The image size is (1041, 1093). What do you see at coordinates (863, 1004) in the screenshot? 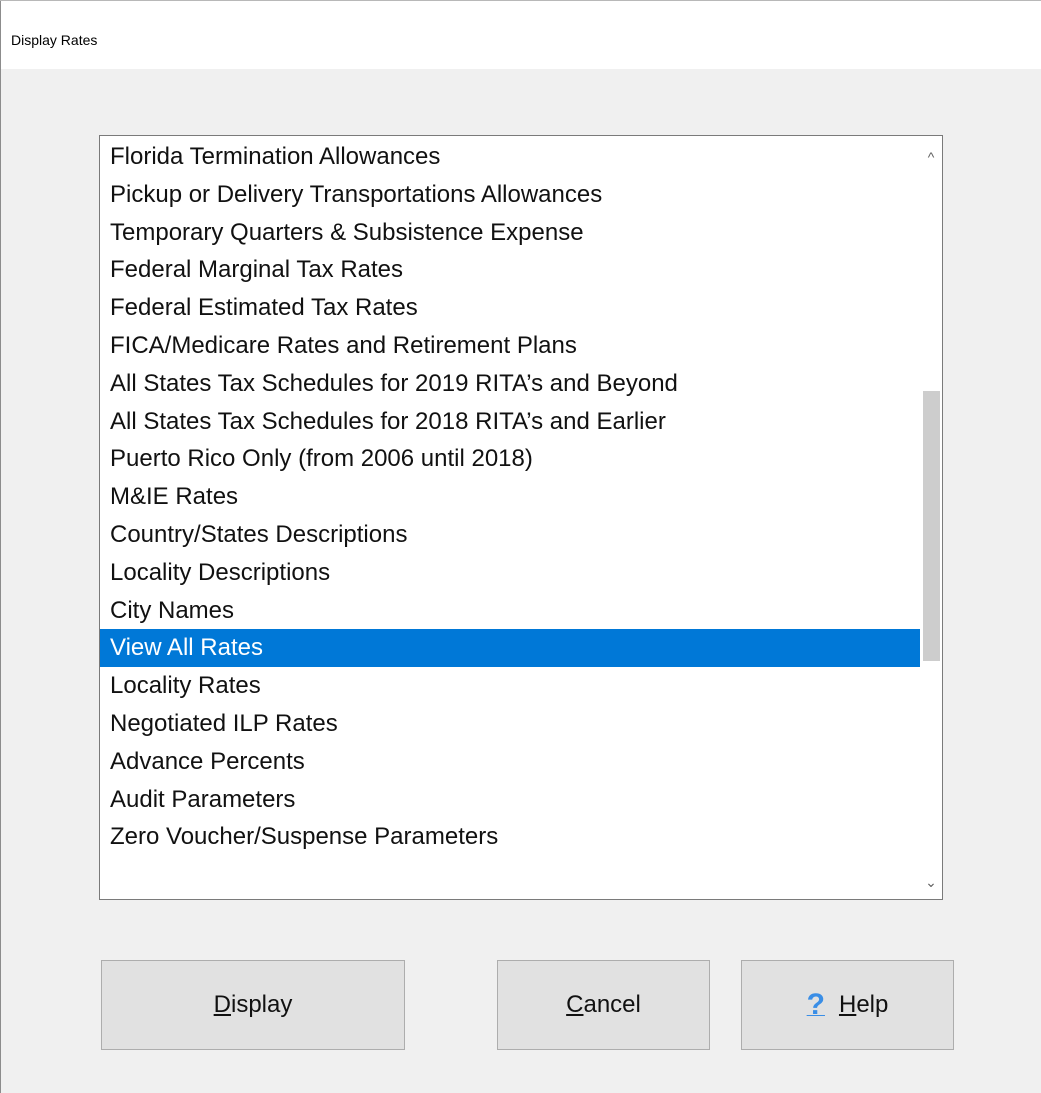
I see `help-button-label: Help` at bounding box center [863, 1004].